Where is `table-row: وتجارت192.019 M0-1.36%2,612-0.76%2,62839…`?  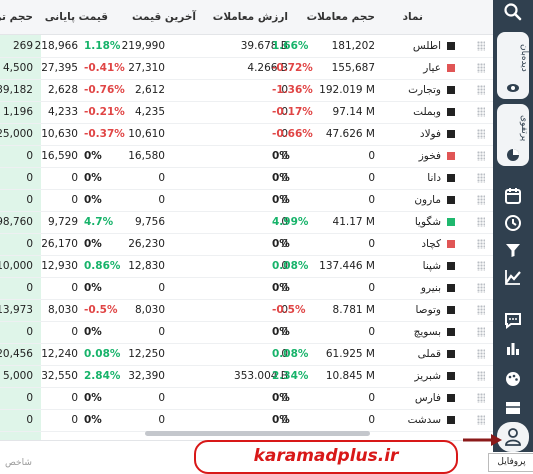 table-row: وتجارت192.019 M0-1.36%2,612-0.76%2,62839… is located at coordinates (246, 90).